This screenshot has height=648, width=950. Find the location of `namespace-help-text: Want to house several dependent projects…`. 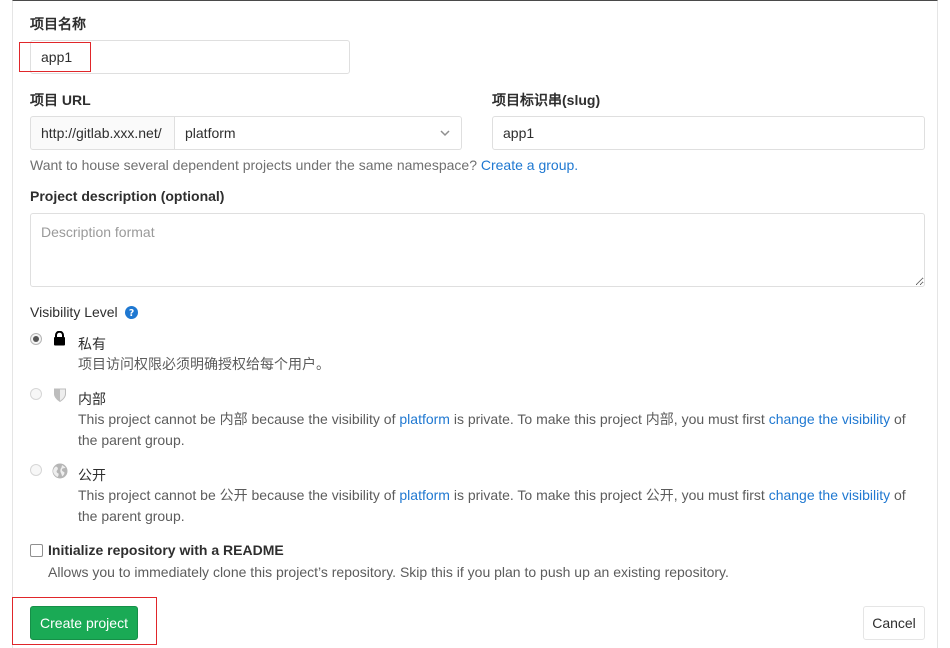

namespace-help-text: Want to house several dependent projects… is located at coordinates (255, 165).